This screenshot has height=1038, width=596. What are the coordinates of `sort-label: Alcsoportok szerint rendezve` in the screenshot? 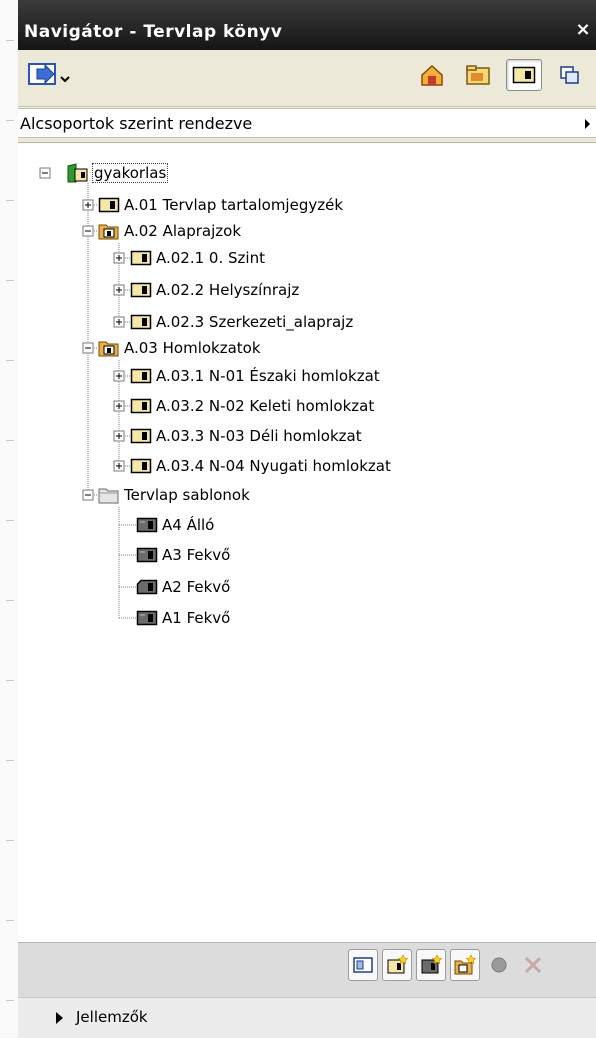 It's located at (136, 123).